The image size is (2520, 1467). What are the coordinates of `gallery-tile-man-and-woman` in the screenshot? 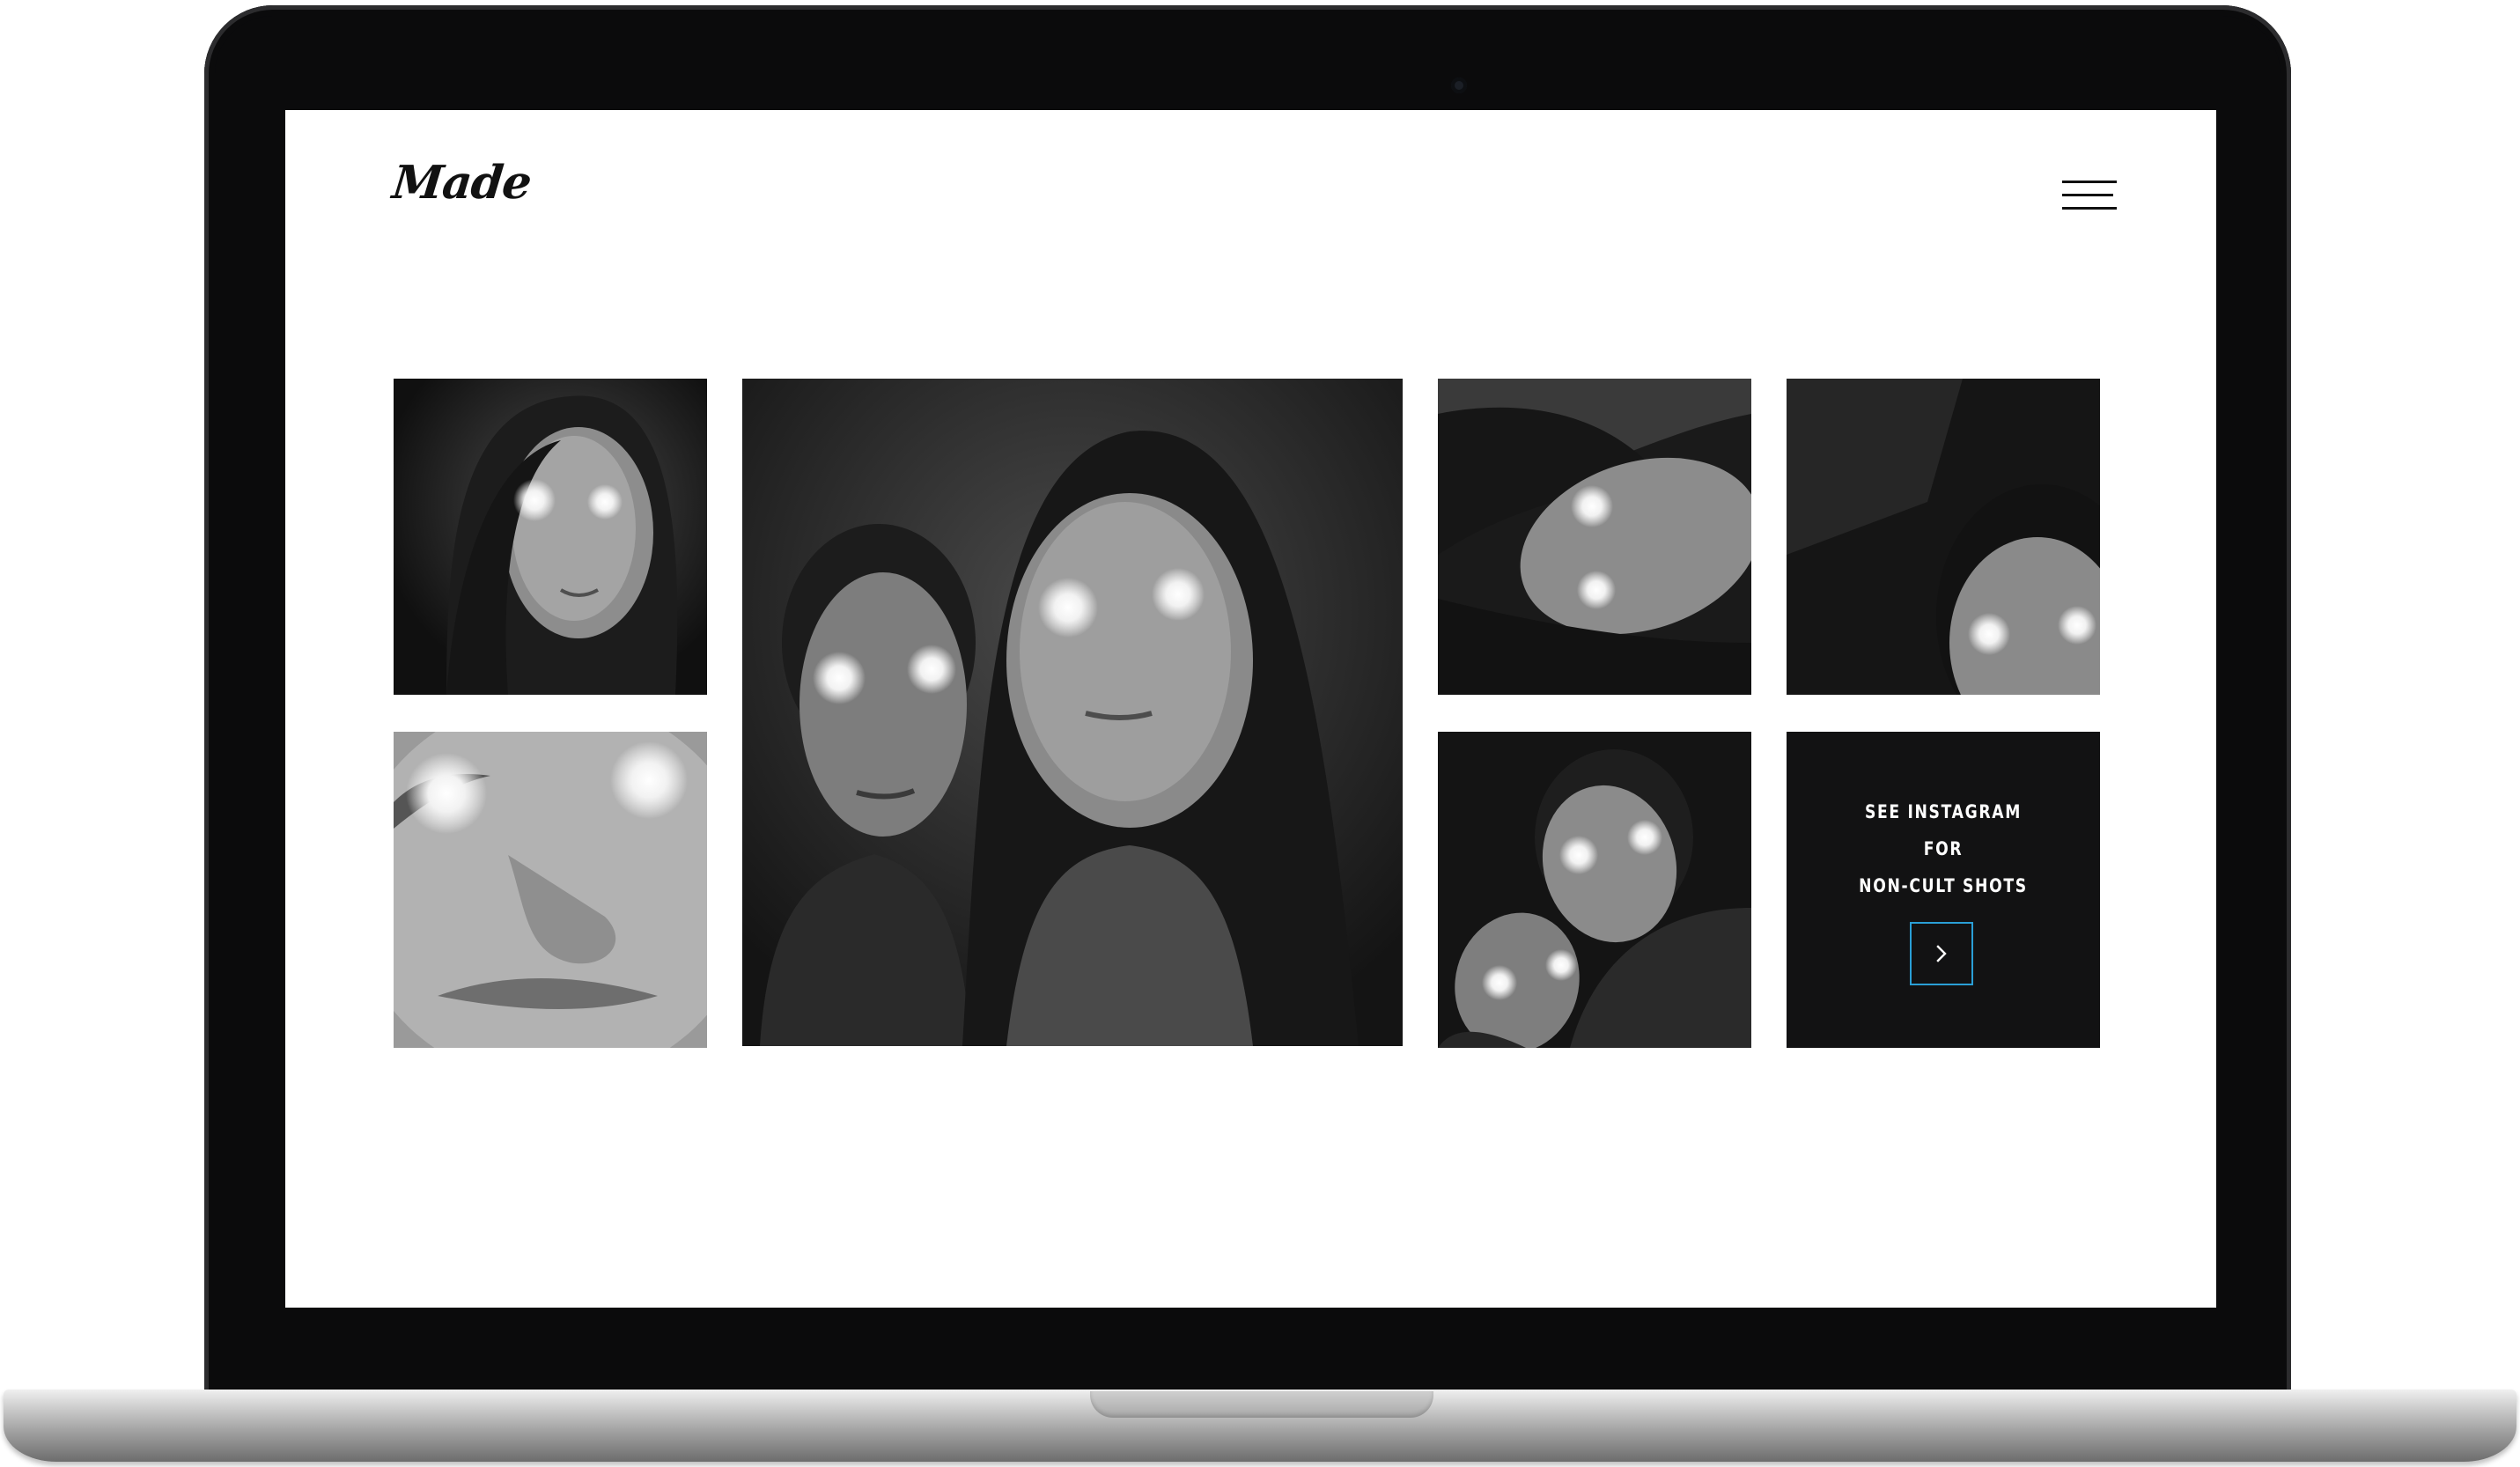 It's located at (1072, 712).